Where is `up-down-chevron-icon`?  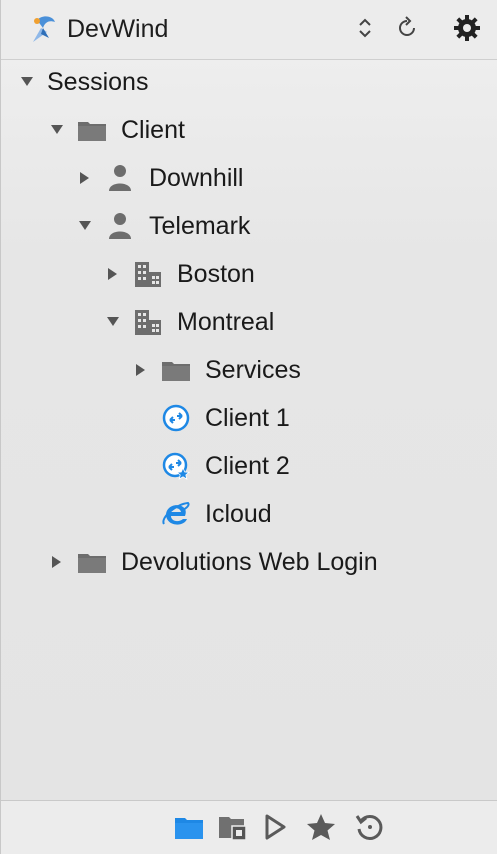
up-down-chevron-icon is located at coordinates (365, 30).